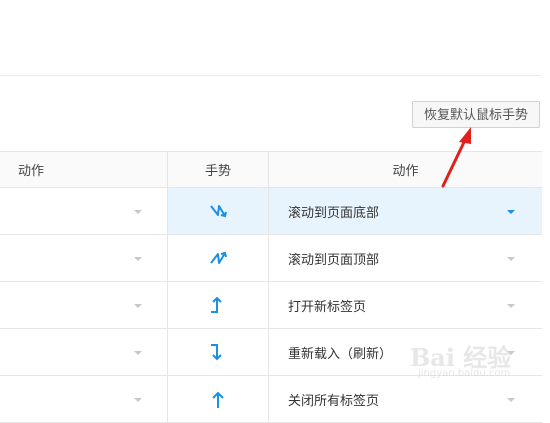  I want to click on action-label: 重新载入（刷新）, so click(340, 354).